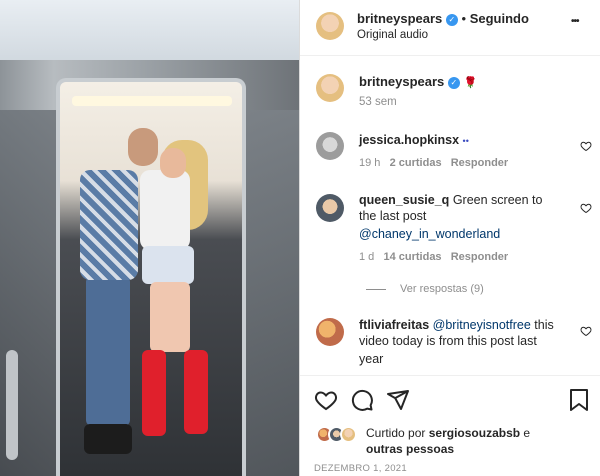 The image size is (600, 476). Describe the element at coordinates (371, 359) in the screenshot. I see `comment-text-line: year` at that location.